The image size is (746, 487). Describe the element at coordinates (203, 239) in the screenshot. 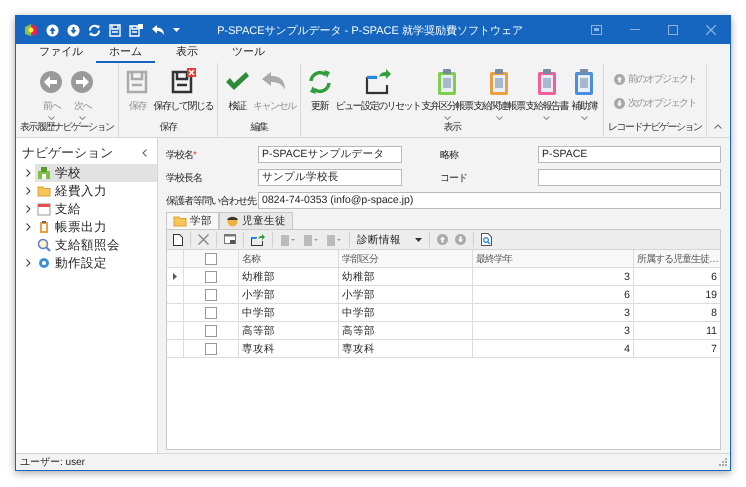

I see `delete-icon` at that location.